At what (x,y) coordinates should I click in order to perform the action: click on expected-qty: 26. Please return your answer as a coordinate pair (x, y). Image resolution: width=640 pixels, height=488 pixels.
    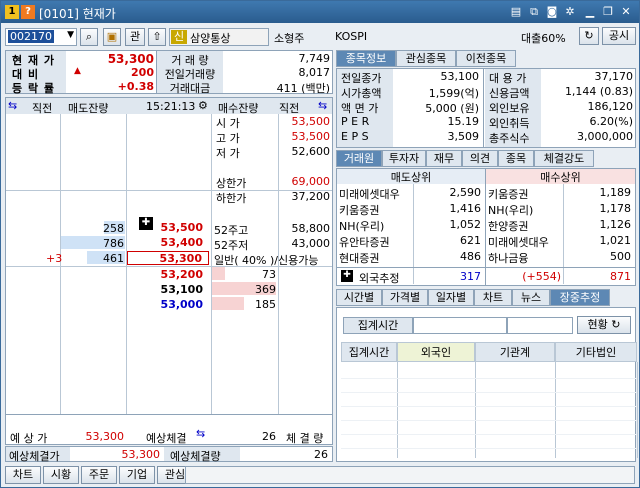
    Looking at the image, I should click on (321, 454).